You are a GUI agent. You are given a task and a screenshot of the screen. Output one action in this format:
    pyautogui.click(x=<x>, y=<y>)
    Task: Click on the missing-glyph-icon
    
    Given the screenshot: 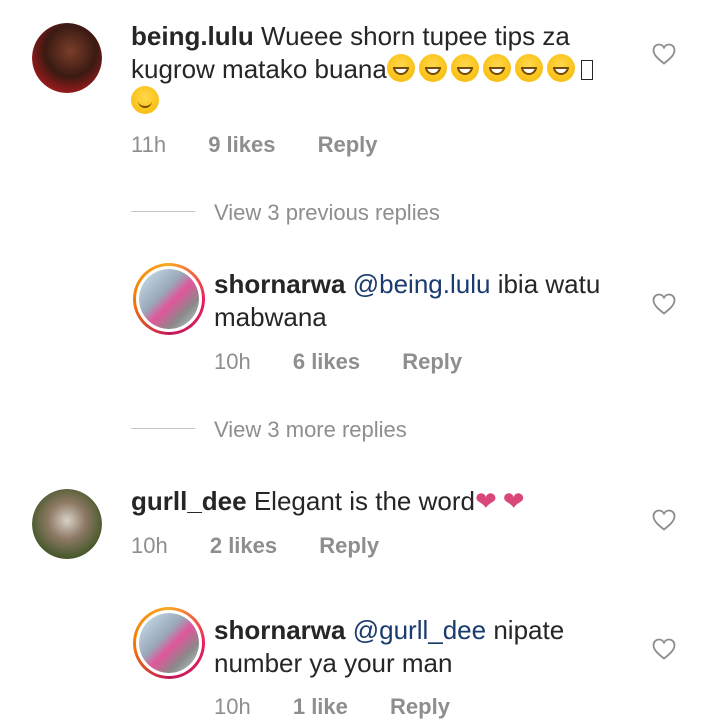 What is the action you would take?
    pyautogui.click(x=586, y=70)
    